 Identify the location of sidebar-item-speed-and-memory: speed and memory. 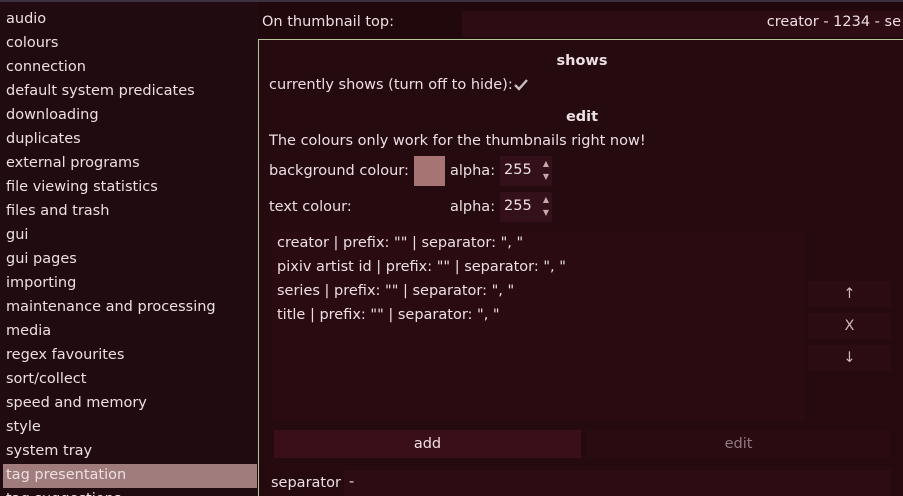
(130, 404).